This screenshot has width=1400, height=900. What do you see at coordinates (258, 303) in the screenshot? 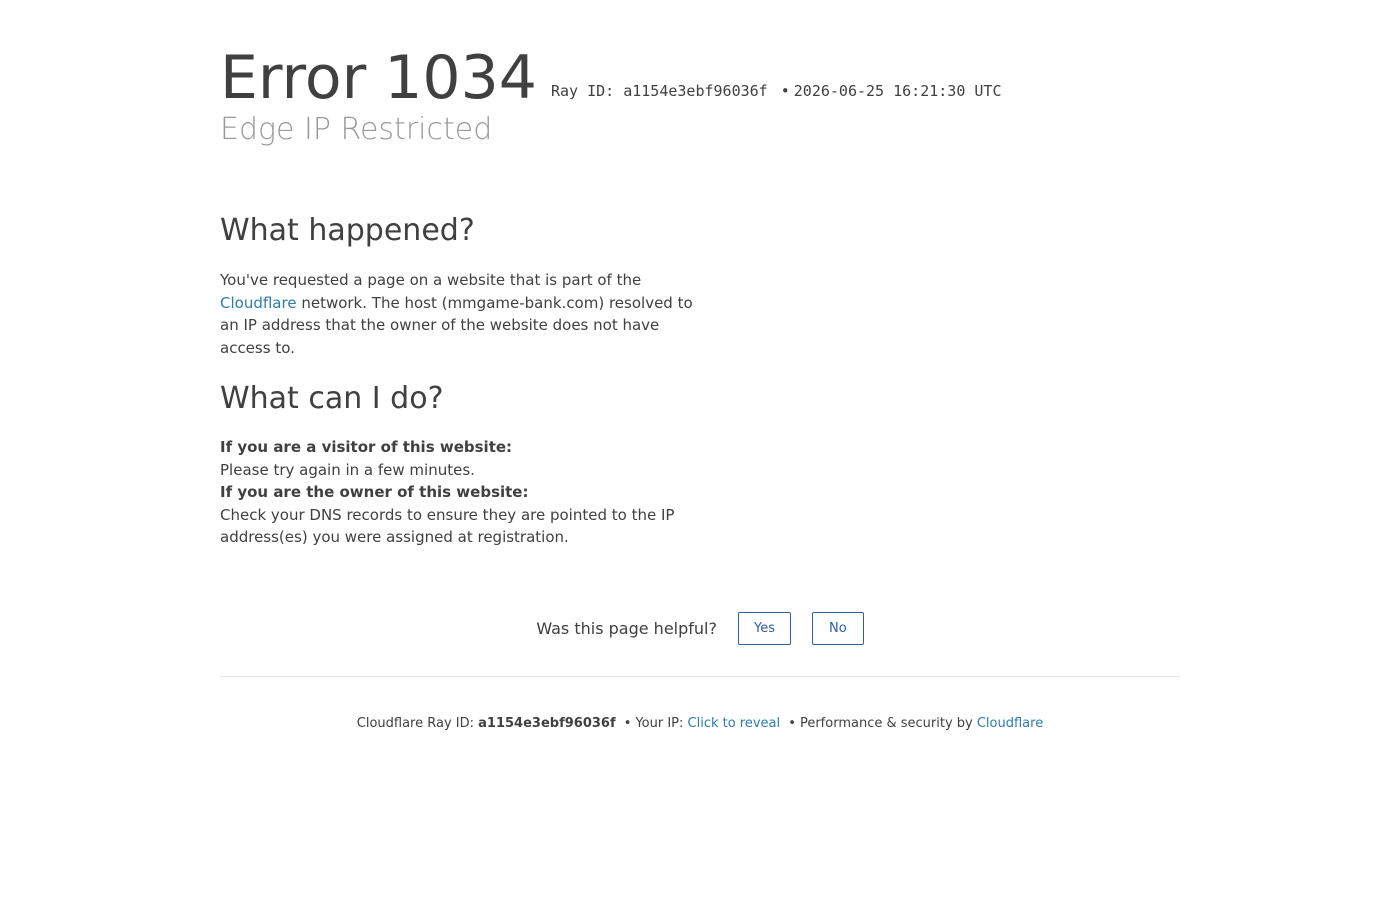
I see `cloudflare-link: Cloudflare` at bounding box center [258, 303].